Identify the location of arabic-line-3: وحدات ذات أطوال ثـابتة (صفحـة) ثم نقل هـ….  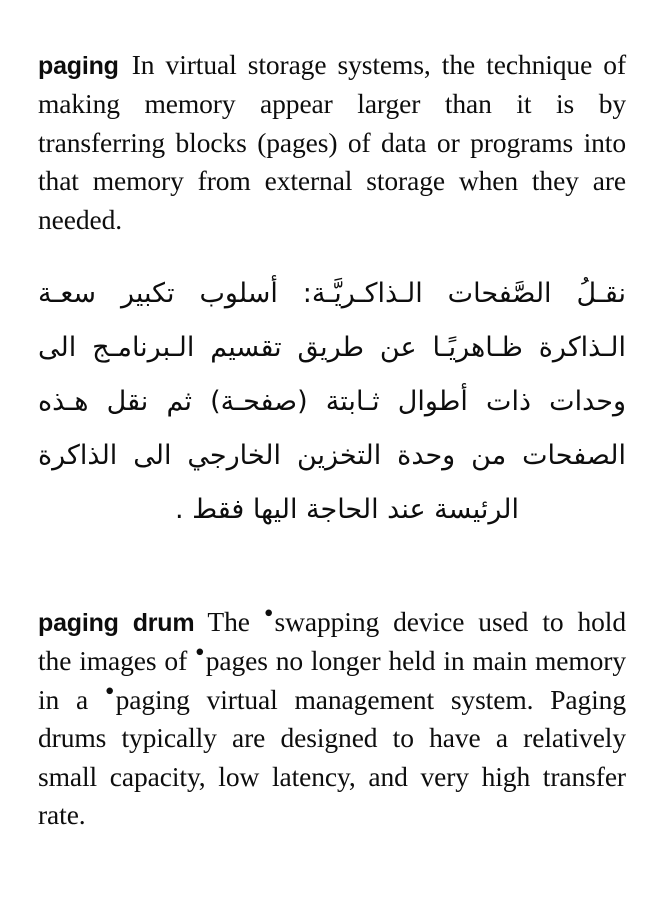
(332, 401).